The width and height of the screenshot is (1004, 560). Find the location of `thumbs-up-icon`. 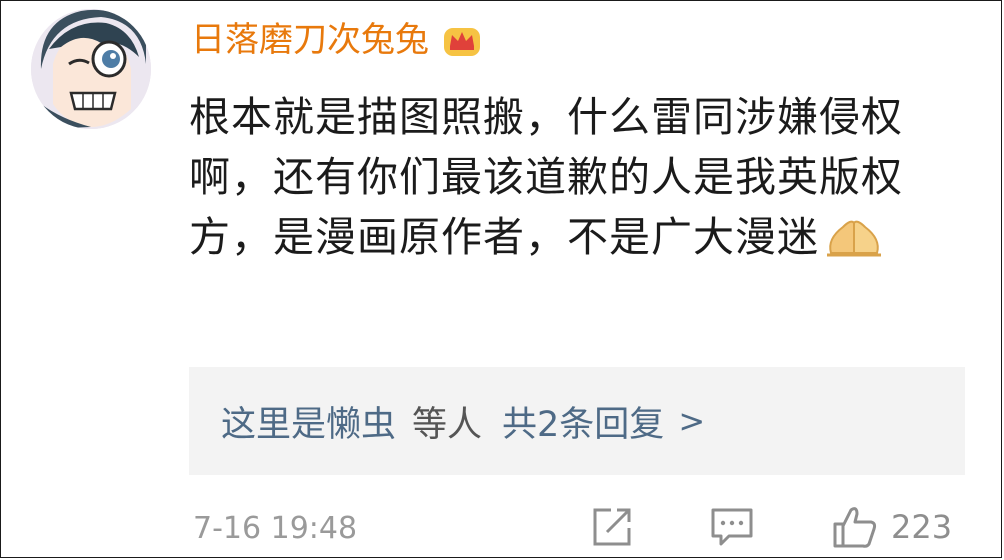

thumbs-up-icon is located at coordinates (855, 527).